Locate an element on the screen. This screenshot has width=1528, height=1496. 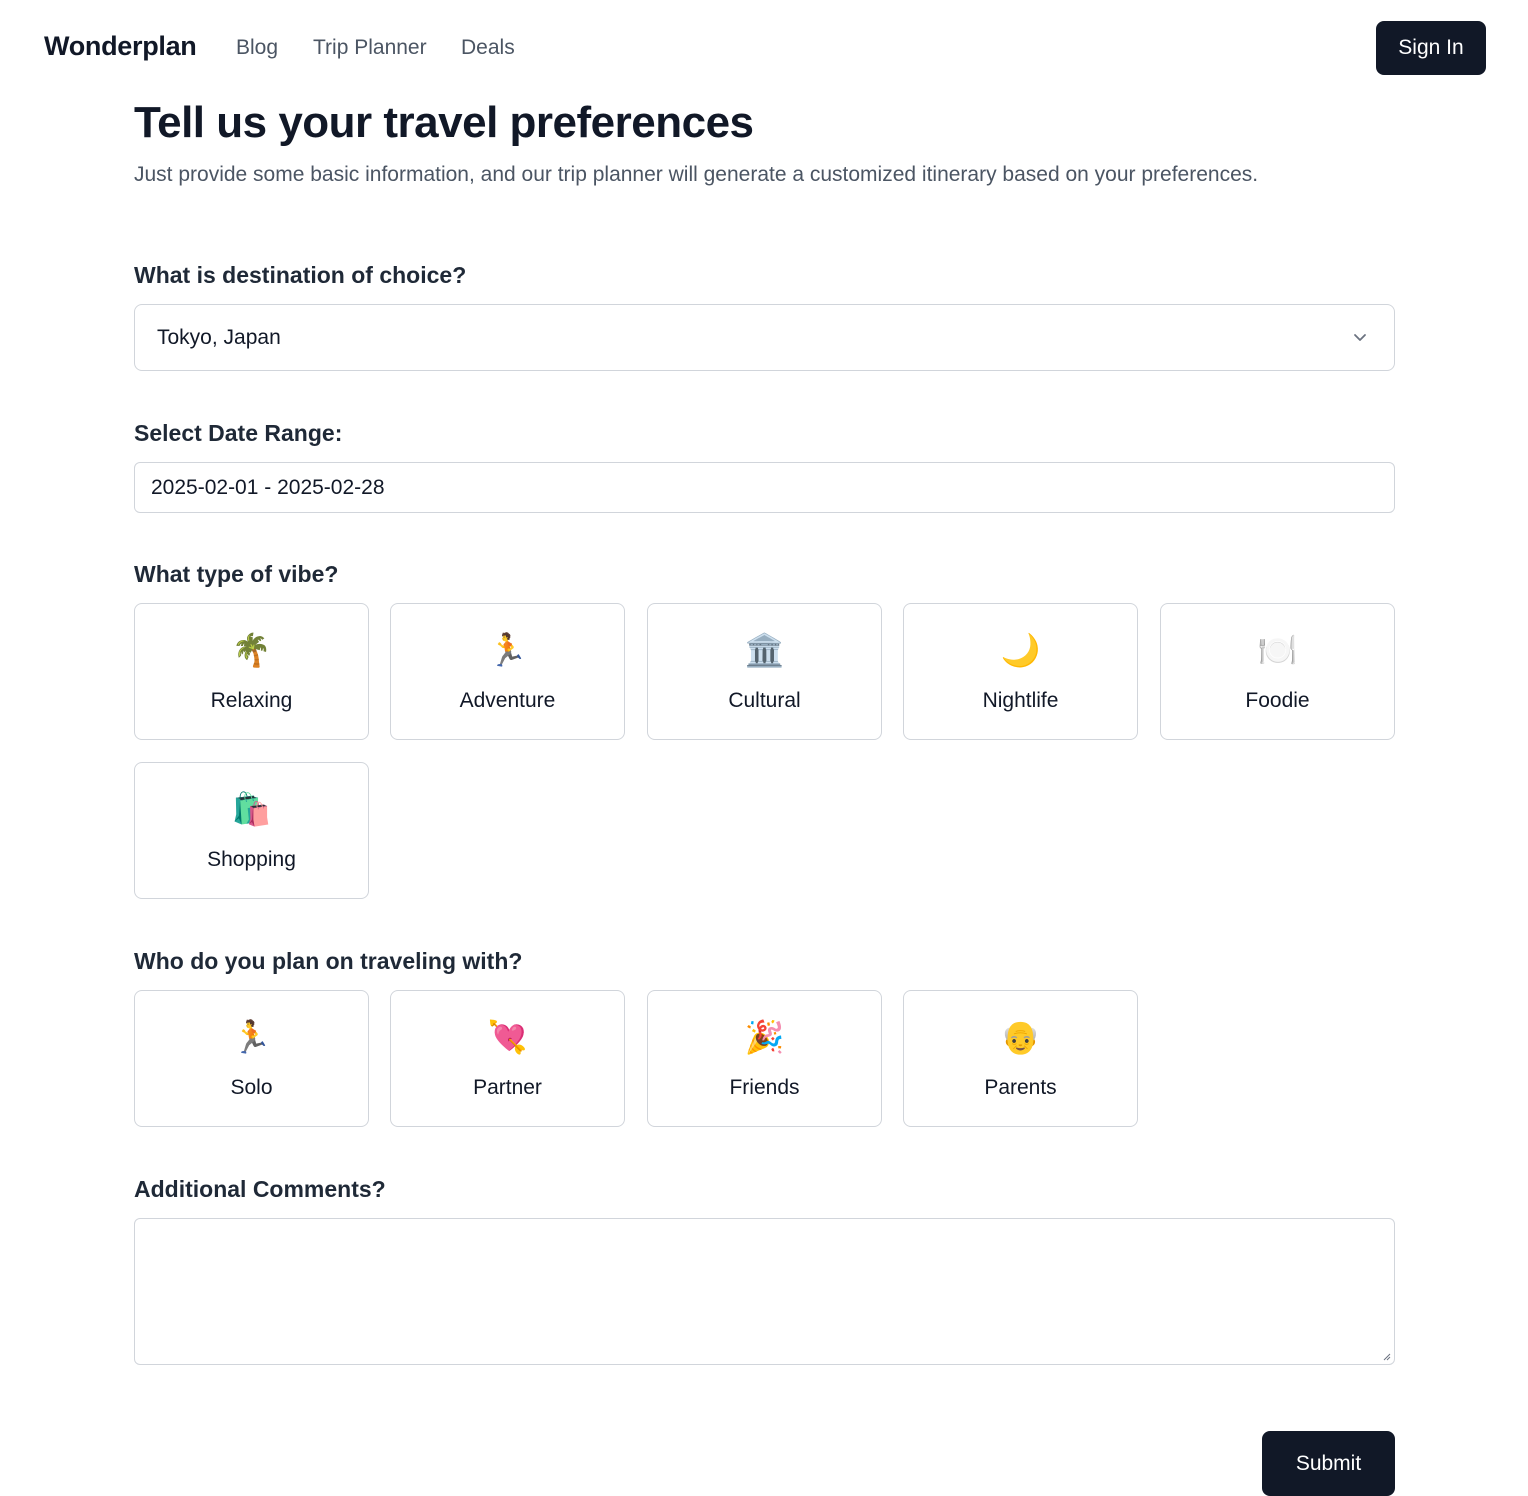
companion-option-label: Solo is located at coordinates (251, 1087).